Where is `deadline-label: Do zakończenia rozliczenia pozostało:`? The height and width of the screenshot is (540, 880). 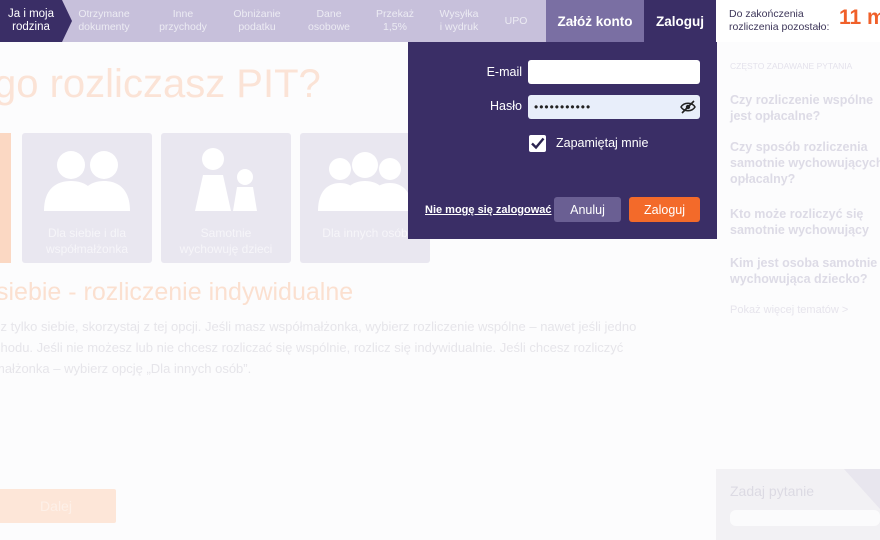 deadline-label: Do zakończenia rozliczenia pozostało: is located at coordinates (779, 20).